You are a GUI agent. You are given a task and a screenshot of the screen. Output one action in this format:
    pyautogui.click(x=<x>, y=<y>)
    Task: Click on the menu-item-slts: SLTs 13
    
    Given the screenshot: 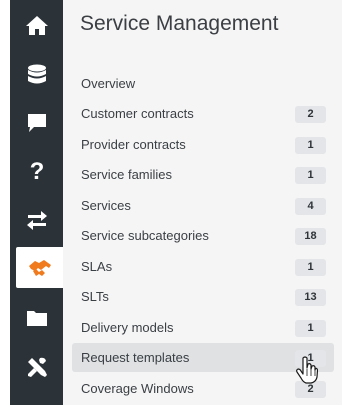 What is the action you would take?
    pyautogui.click(x=203, y=296)
    